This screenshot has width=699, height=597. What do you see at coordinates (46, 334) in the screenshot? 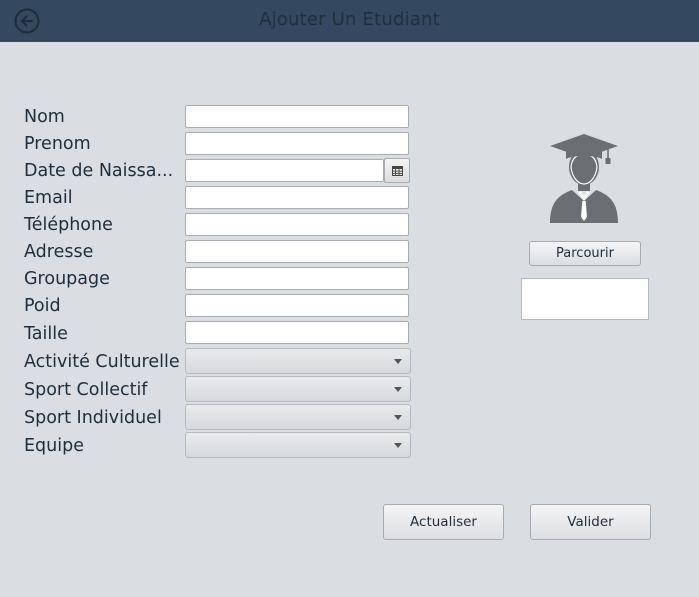
I see `label-taille: Taille` at bounding box center [46, 334].